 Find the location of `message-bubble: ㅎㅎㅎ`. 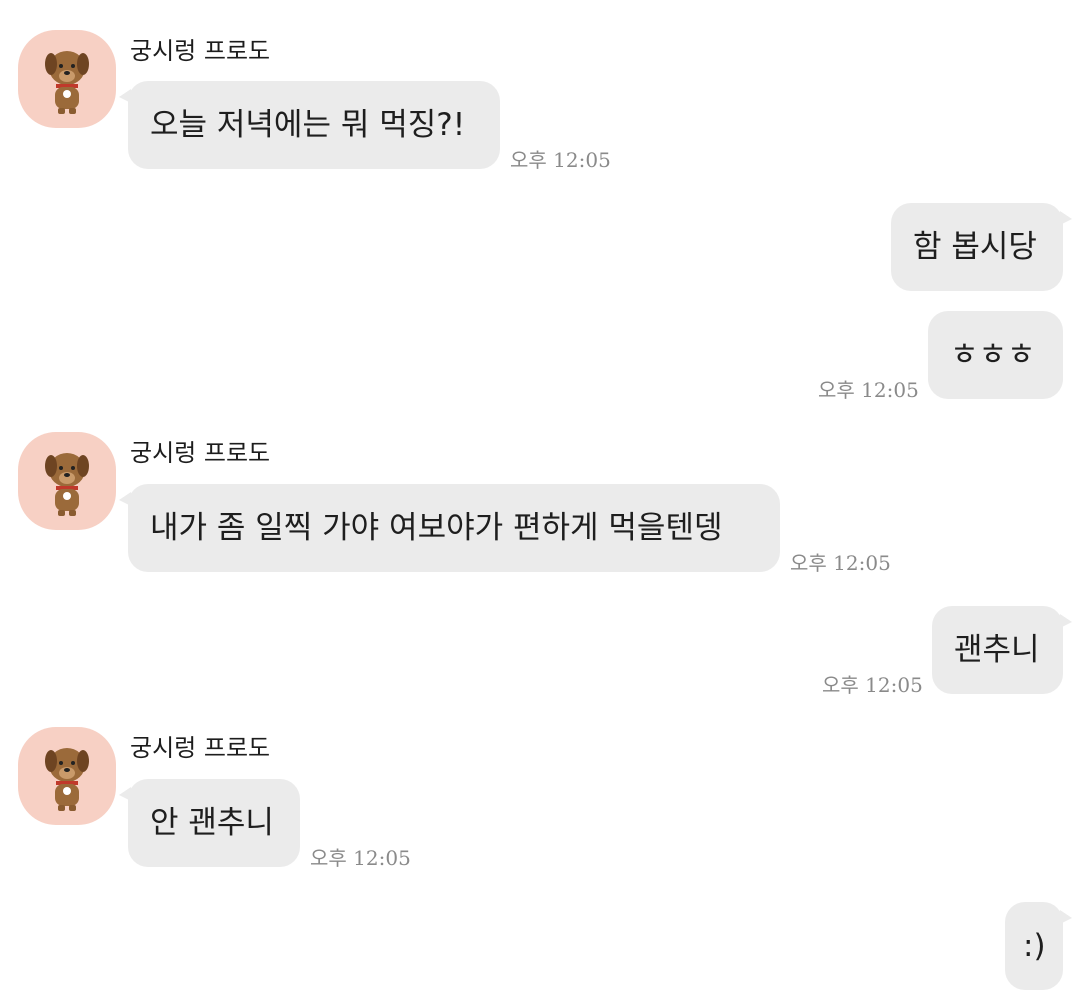

message-bubble: ㅎㅎㅎ is located at coordinates (995, 355).